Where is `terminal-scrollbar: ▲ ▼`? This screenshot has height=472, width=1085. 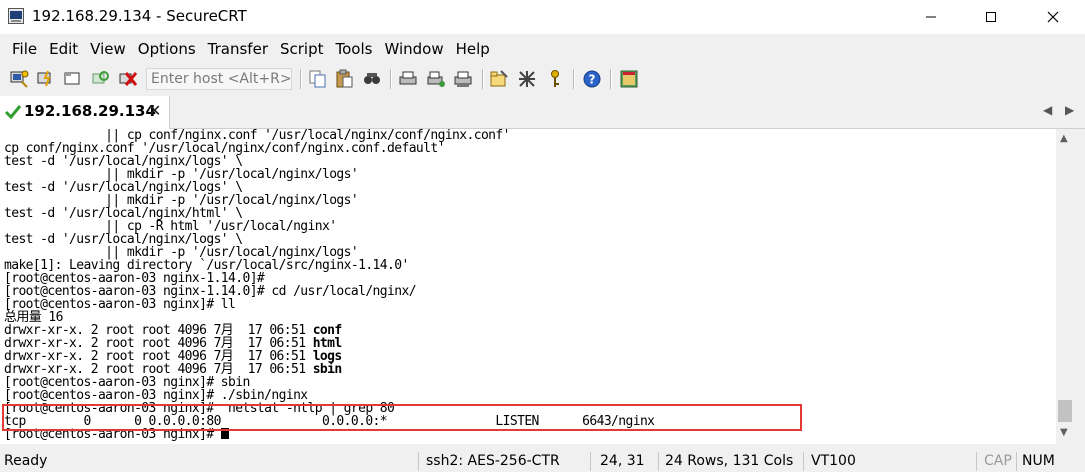
terminal-scrollbar: ▲ ▼ is located at coordinates (1065, 286).